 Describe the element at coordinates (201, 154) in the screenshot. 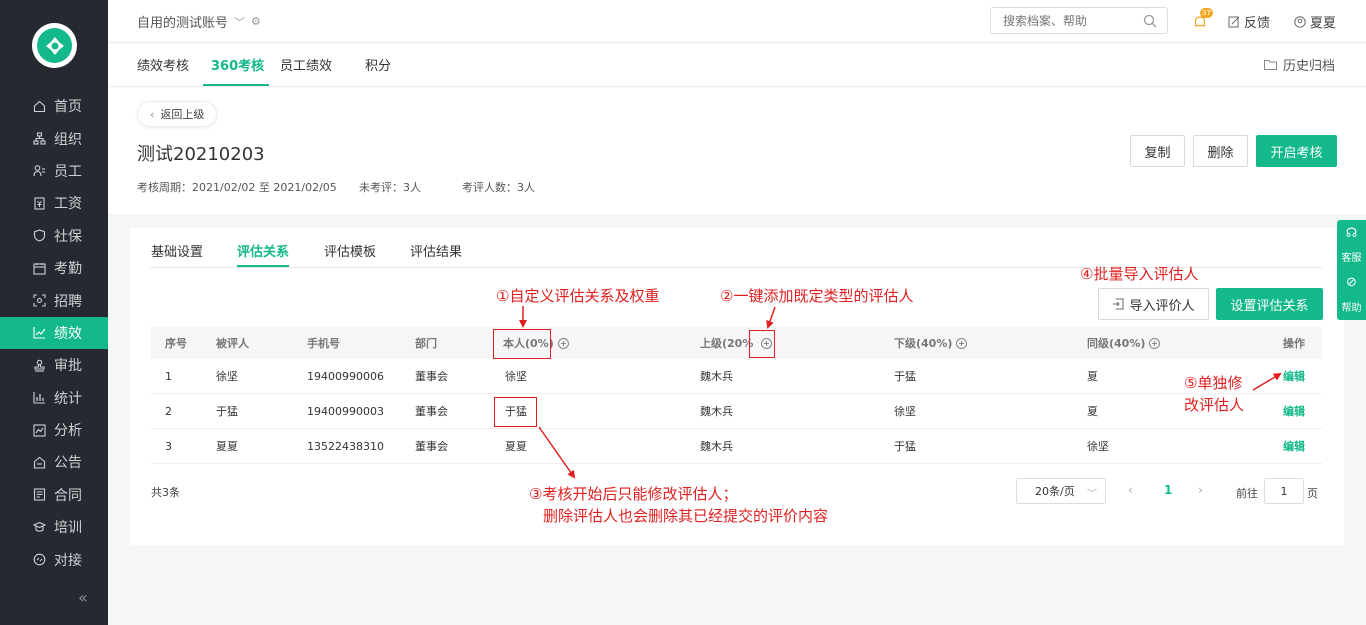

I see `page-title: 测试20210203` at that location.